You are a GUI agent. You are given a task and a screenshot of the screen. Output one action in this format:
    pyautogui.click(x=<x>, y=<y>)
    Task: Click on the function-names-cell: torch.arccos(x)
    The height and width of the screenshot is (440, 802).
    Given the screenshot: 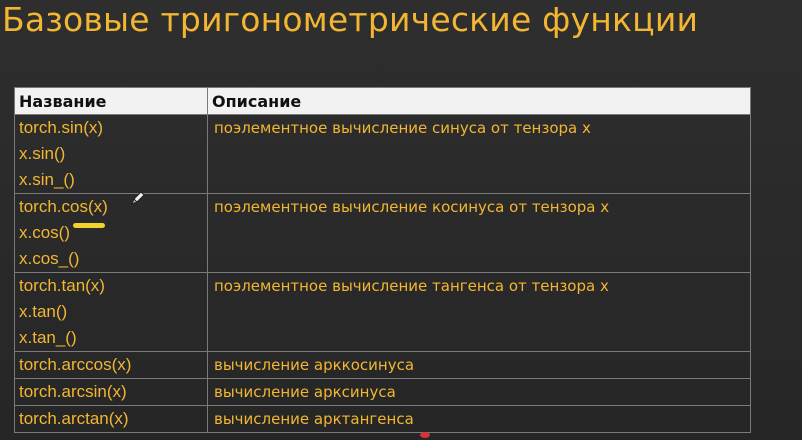 What is the action you would take?
    pyautogui.click(x=111, y=365)
    